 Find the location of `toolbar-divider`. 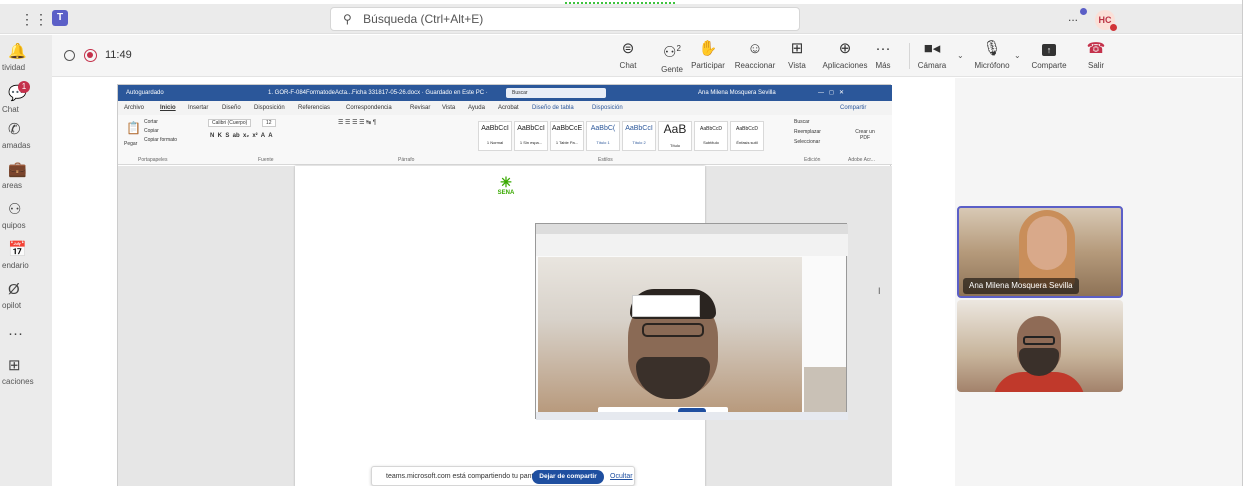

toolbar-divider is located at coordinates (909, 56).